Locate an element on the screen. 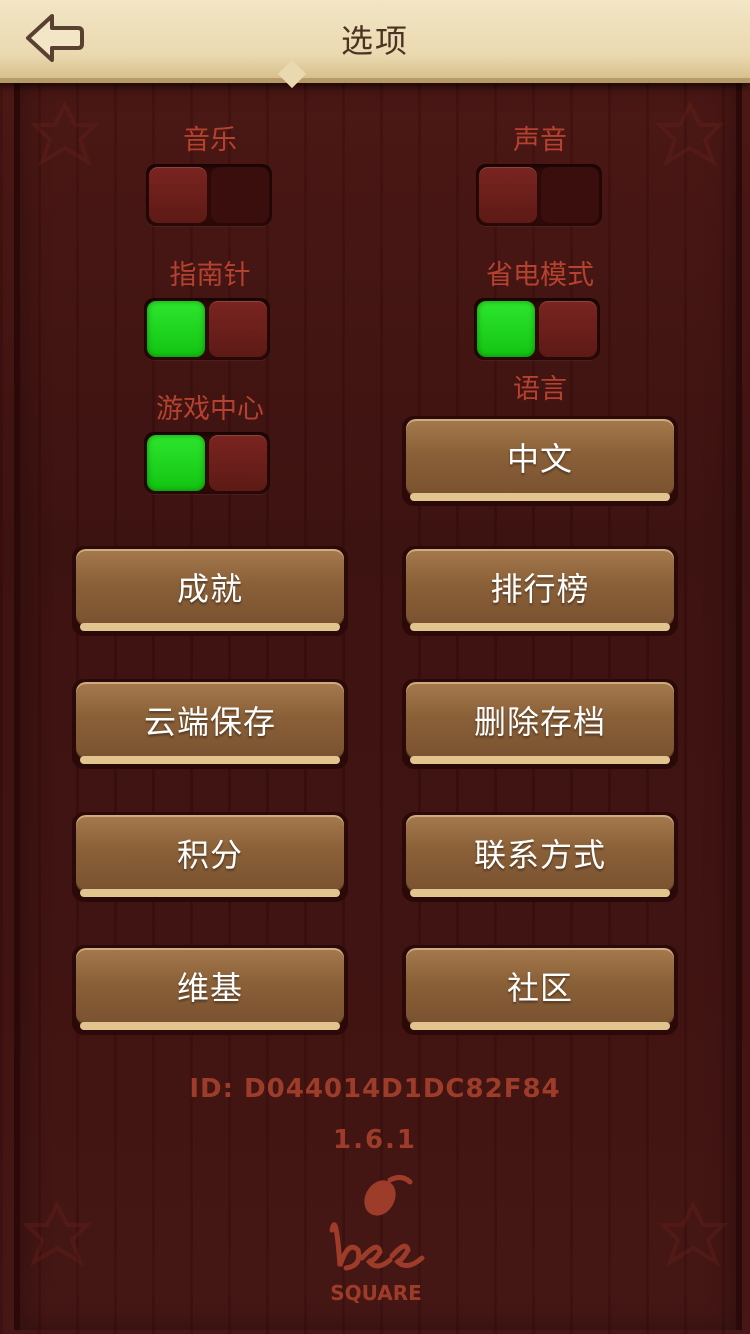  cloud-save-button: 云端保存 is located at coordinates (210, 724).